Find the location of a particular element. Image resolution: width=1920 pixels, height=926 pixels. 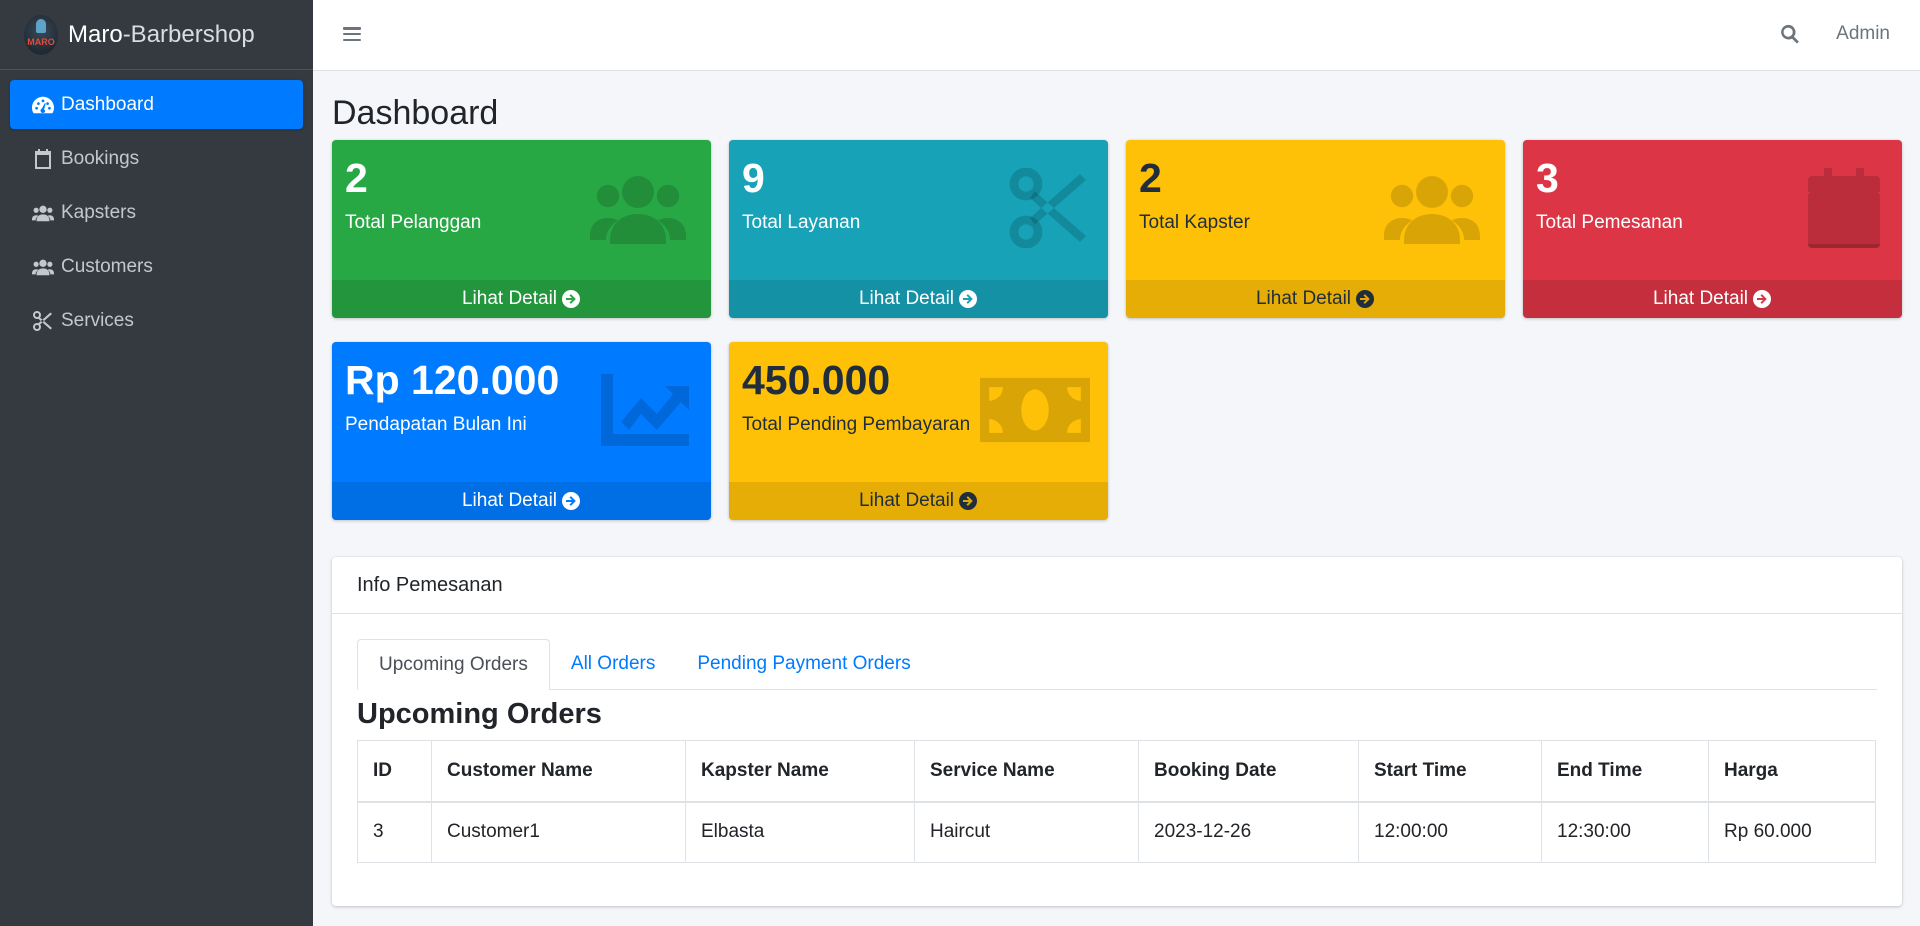

brand-logo: MARO is located at coordinates (41, 34).